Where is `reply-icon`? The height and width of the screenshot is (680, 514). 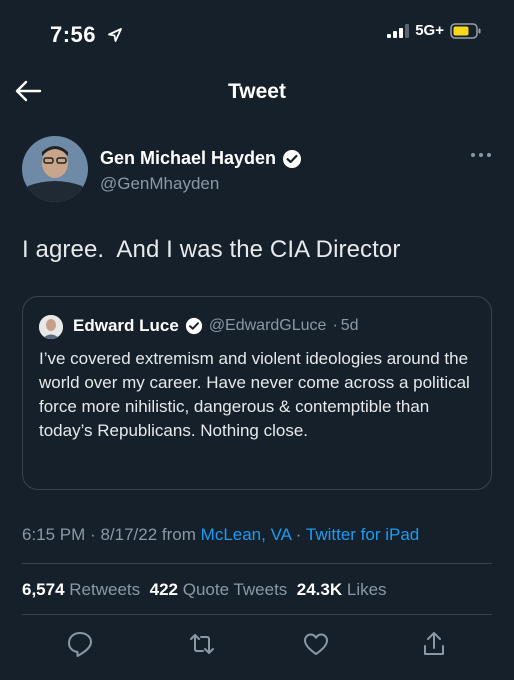
reply-icon is located at coordinates (80, 644).